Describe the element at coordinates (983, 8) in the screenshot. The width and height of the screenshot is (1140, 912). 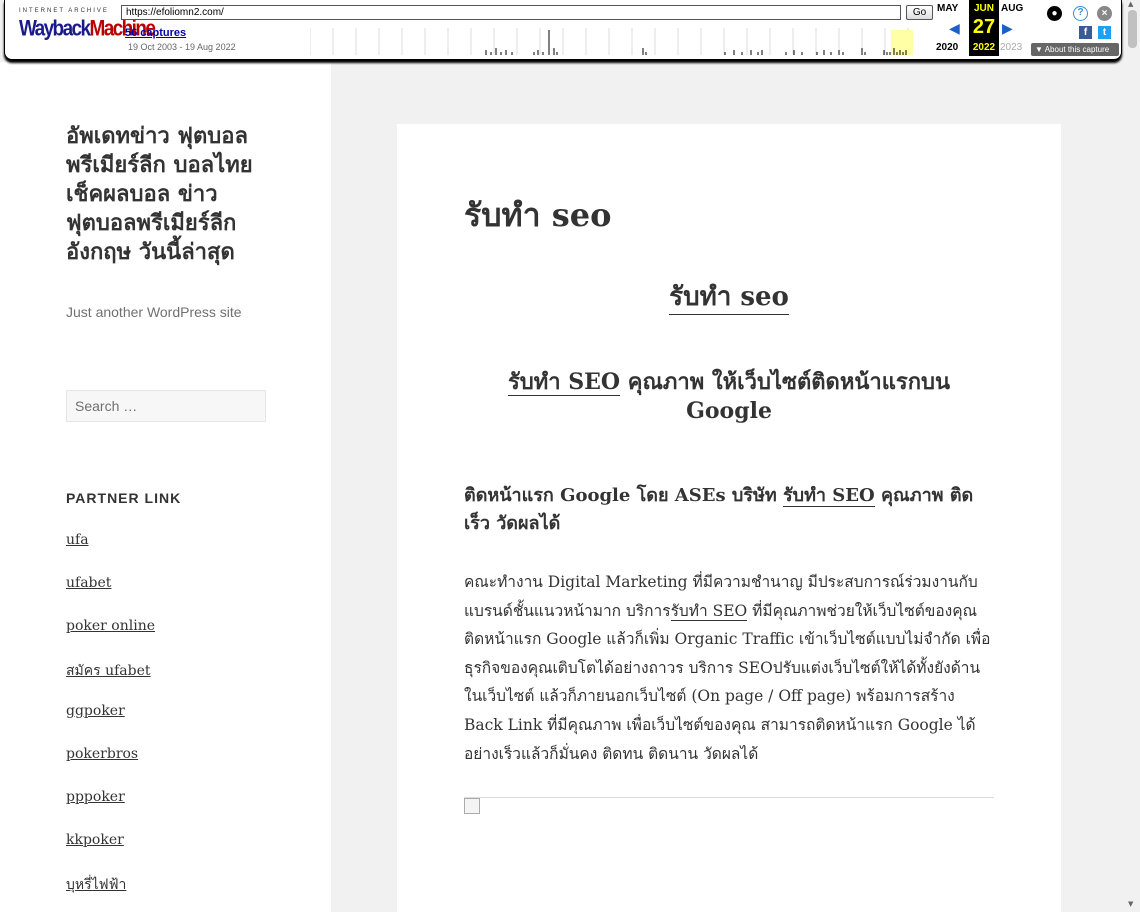
I see `current-month: JUN` at that location.